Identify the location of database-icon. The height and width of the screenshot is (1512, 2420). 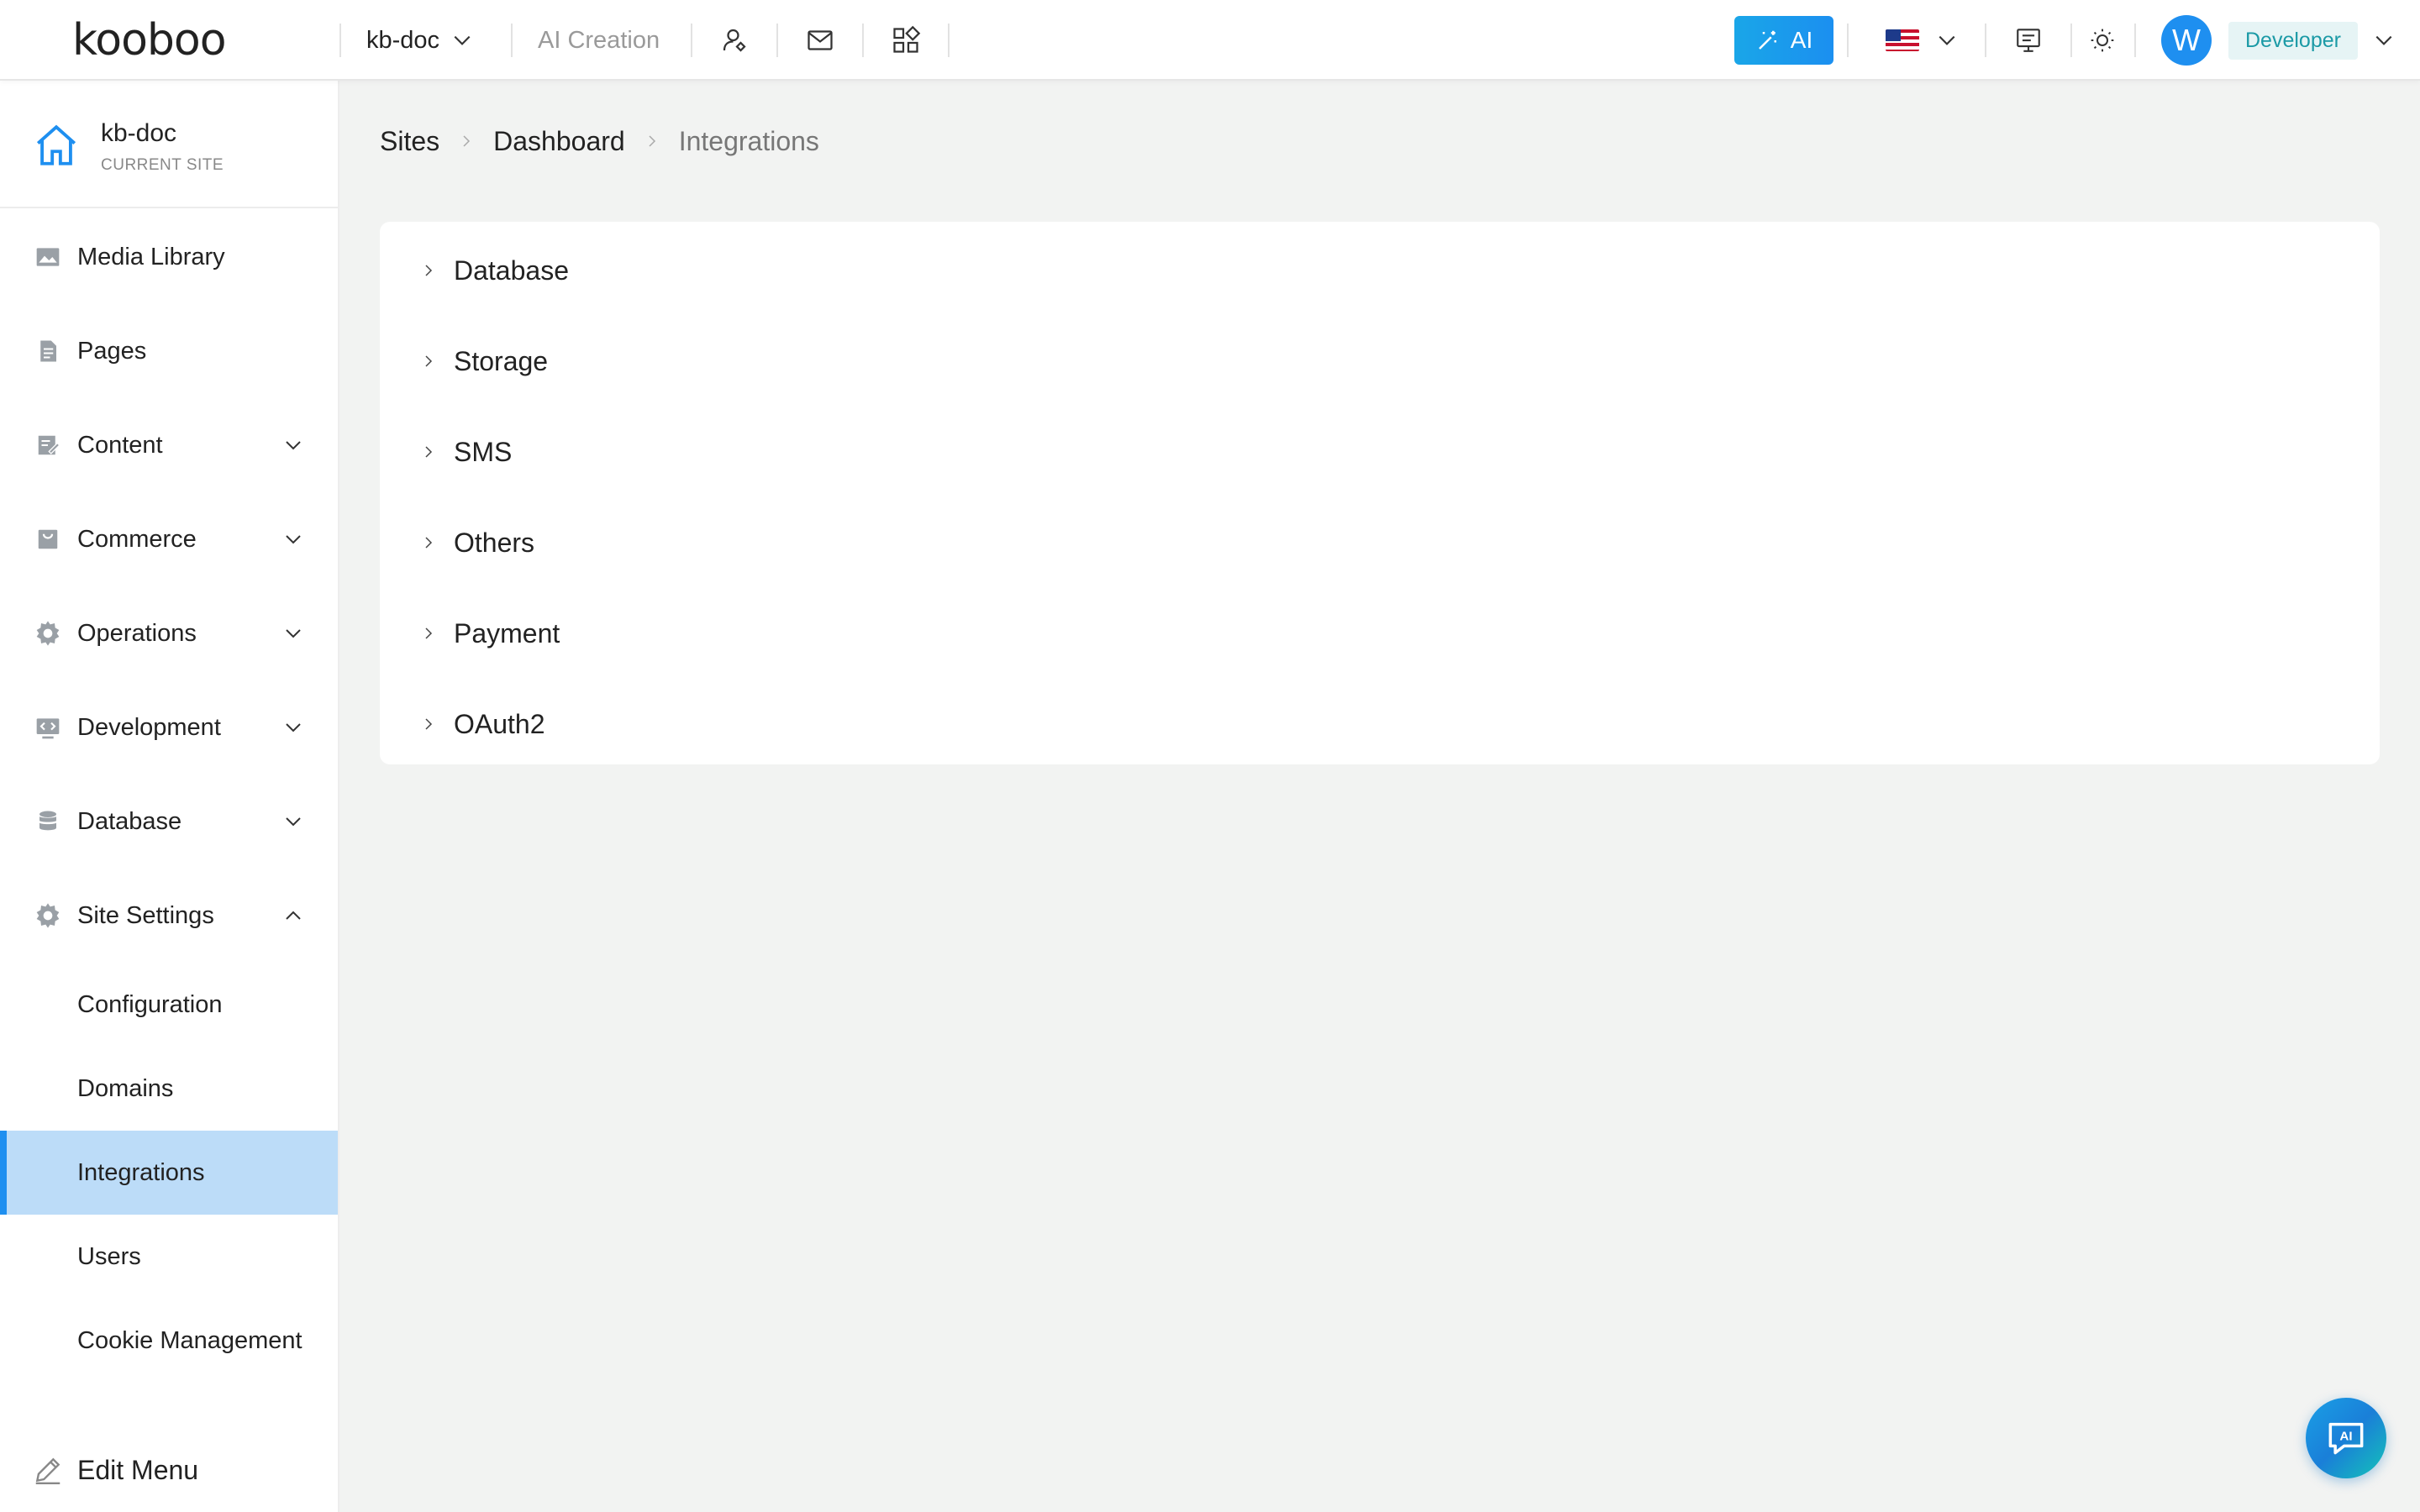
(48, 821).